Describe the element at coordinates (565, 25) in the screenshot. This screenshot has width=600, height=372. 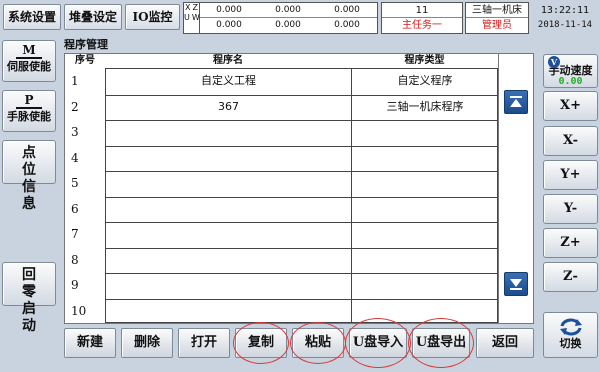
I see `clock-date: 2018-11-14` at that location.